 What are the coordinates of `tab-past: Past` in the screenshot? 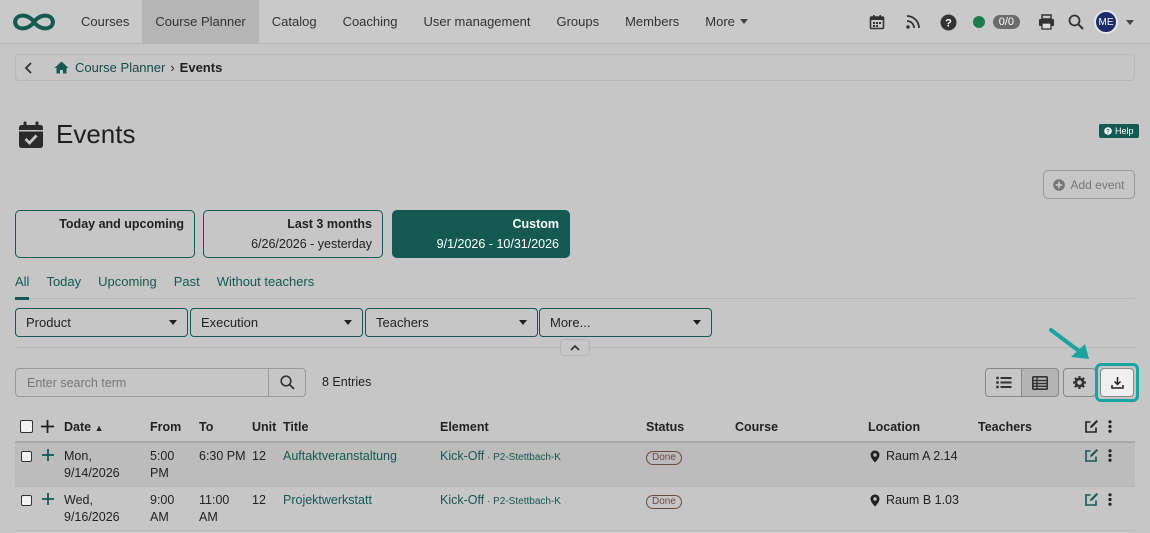 It's located at (187, 286).